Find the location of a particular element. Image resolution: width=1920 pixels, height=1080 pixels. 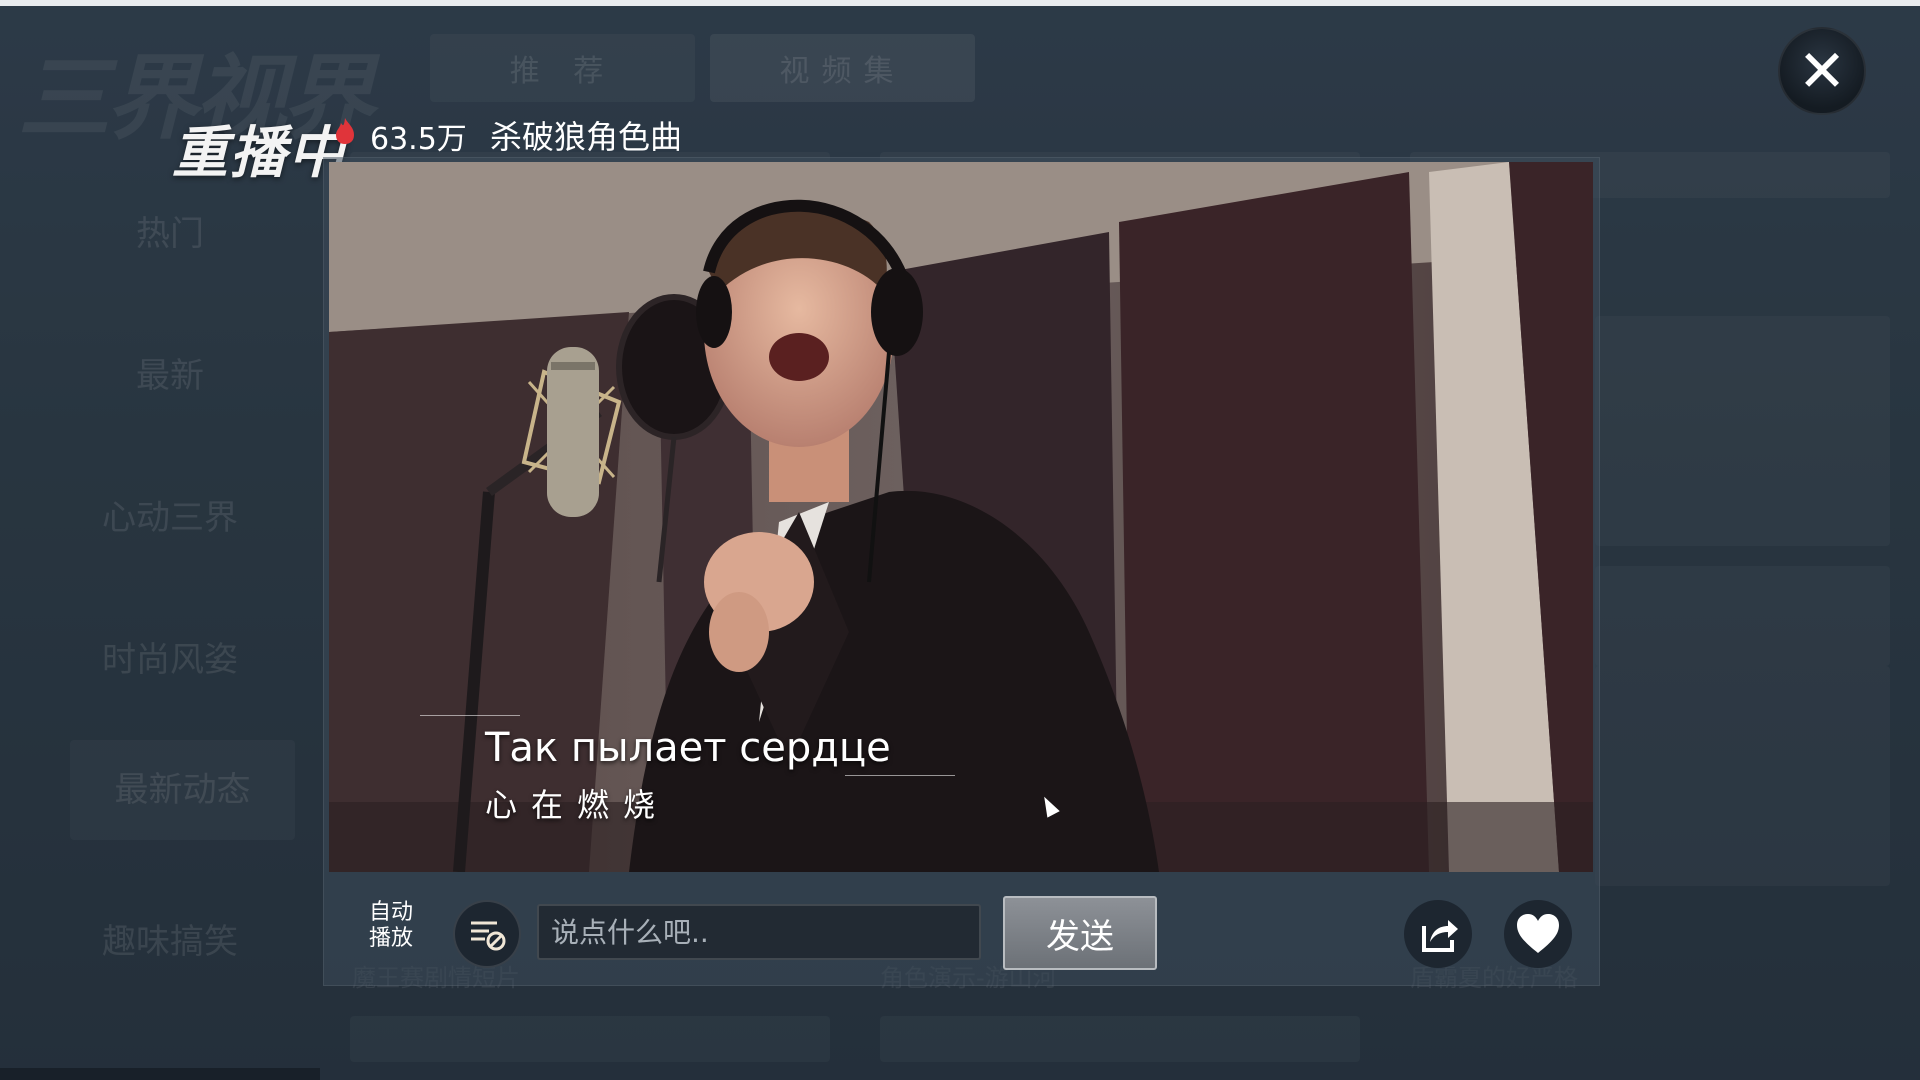

flame-icon is located at coordinates (345, 131).